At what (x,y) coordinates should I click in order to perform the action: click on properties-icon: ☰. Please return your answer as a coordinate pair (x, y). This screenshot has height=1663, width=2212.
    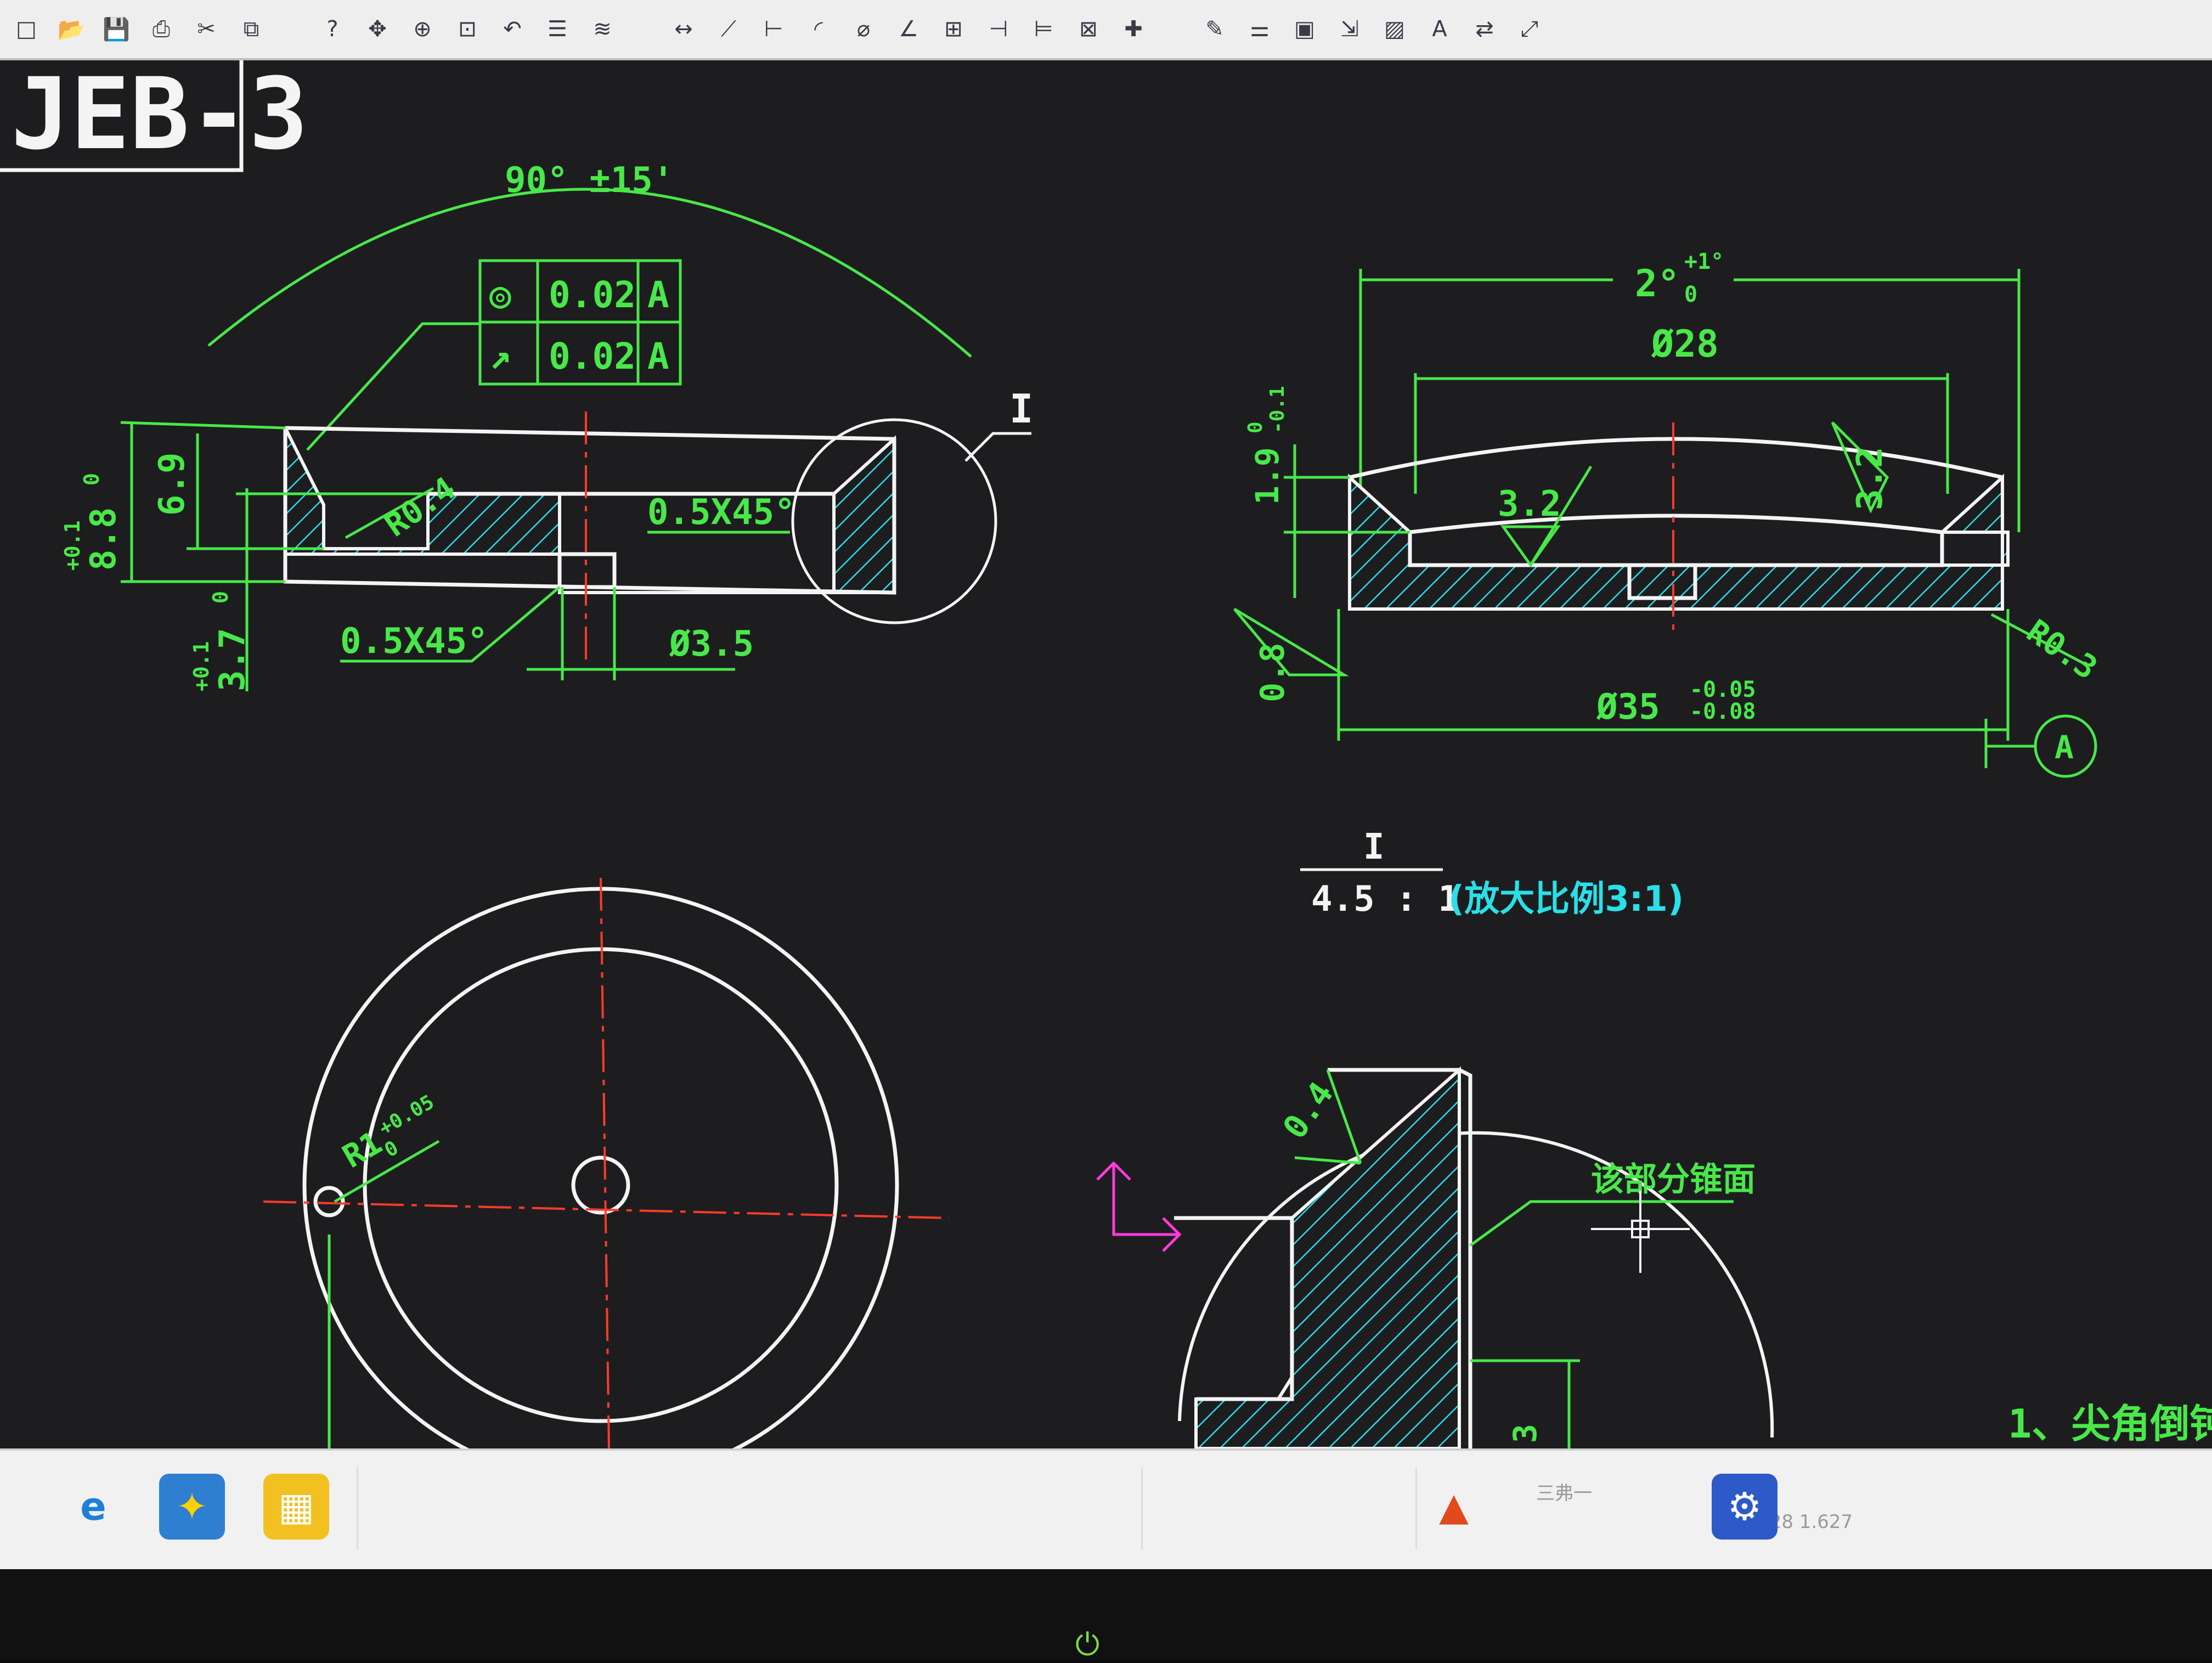
    Looking at the image, I should click on (557, 29).